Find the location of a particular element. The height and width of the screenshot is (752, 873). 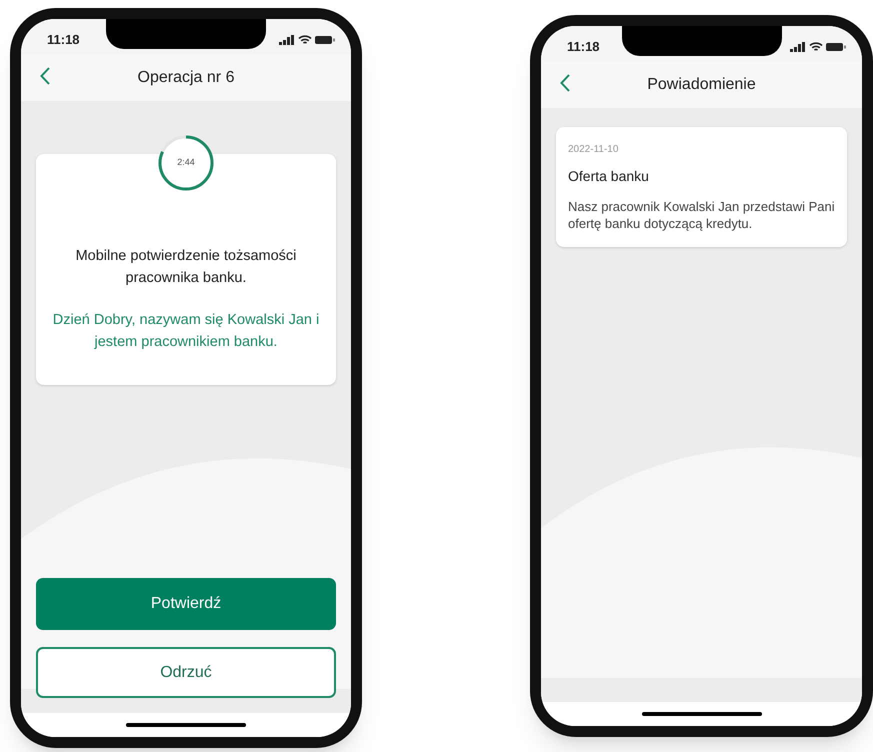

notification-title: Oferta banku is located at coordinates (609, 176).